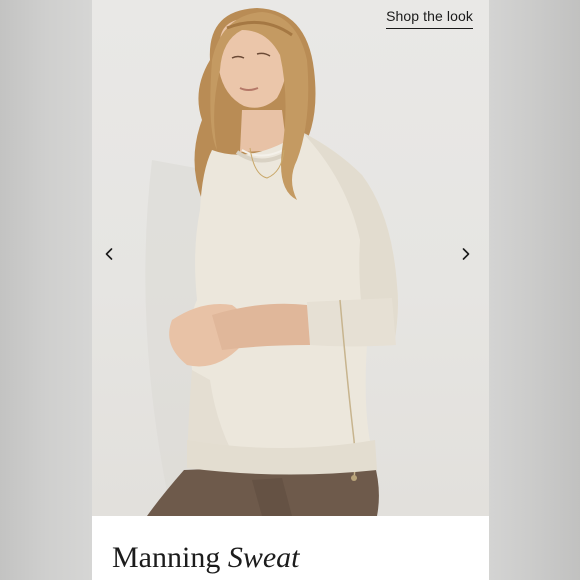 This screenshot has height=580, width=580. I want to click on chevron-right-icon, so click(466, 254).